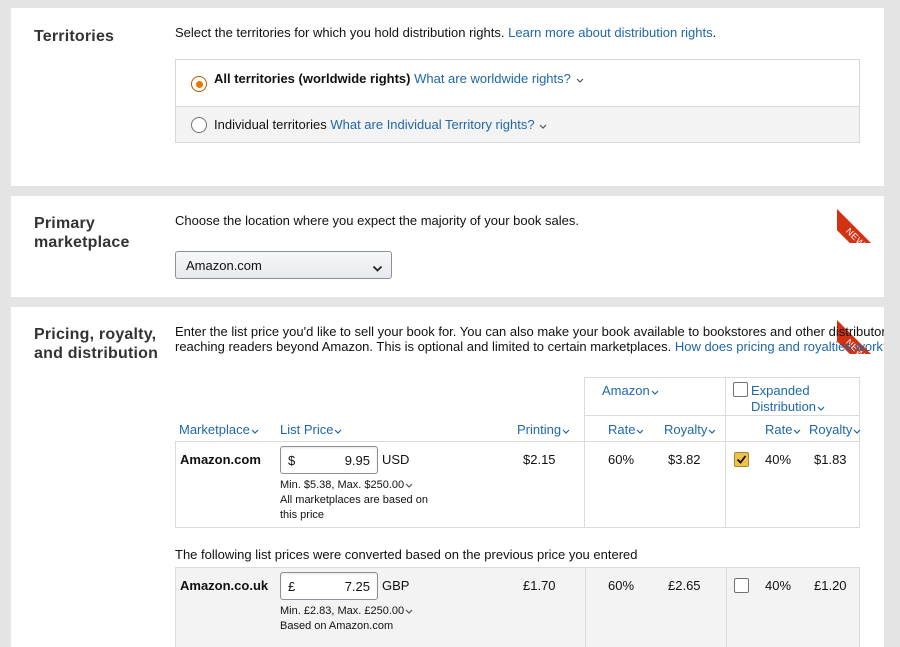 This screenshot has height=647, width=900. Describe the element at coordinates (432, 124) in the screenshot. I see `individual-territory-rights-link: What are Individual Territory rights?` at that location.